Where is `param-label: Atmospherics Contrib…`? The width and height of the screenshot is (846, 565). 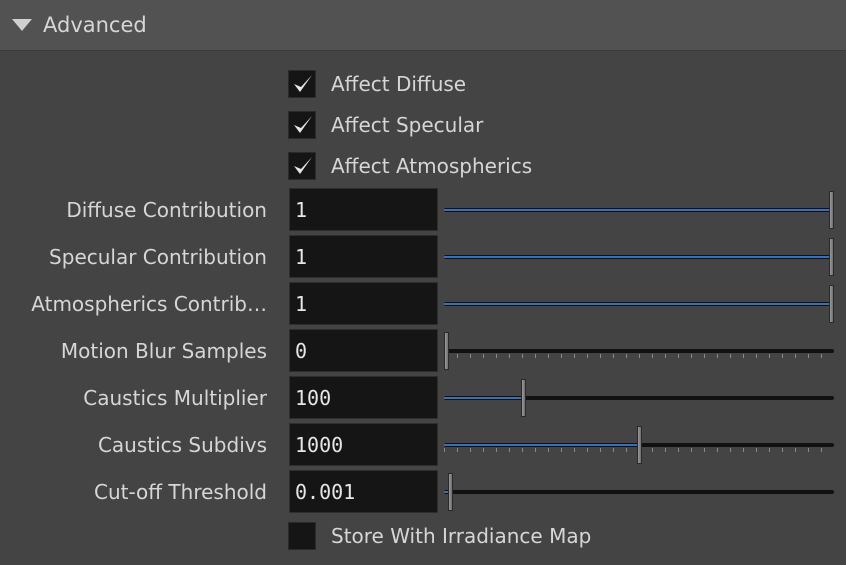
param-label: Atmospherics Contrib… is located at coordinates (149, 304).